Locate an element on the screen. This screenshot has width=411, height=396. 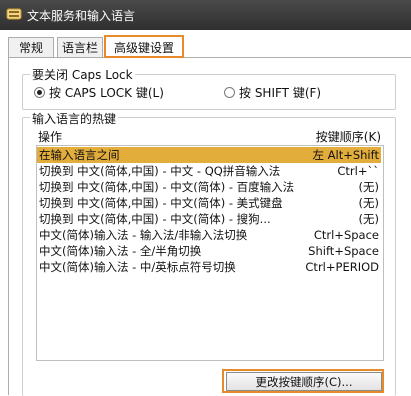
hotkey-action: 在输入语言之间 is located at coordinates (79, 155).